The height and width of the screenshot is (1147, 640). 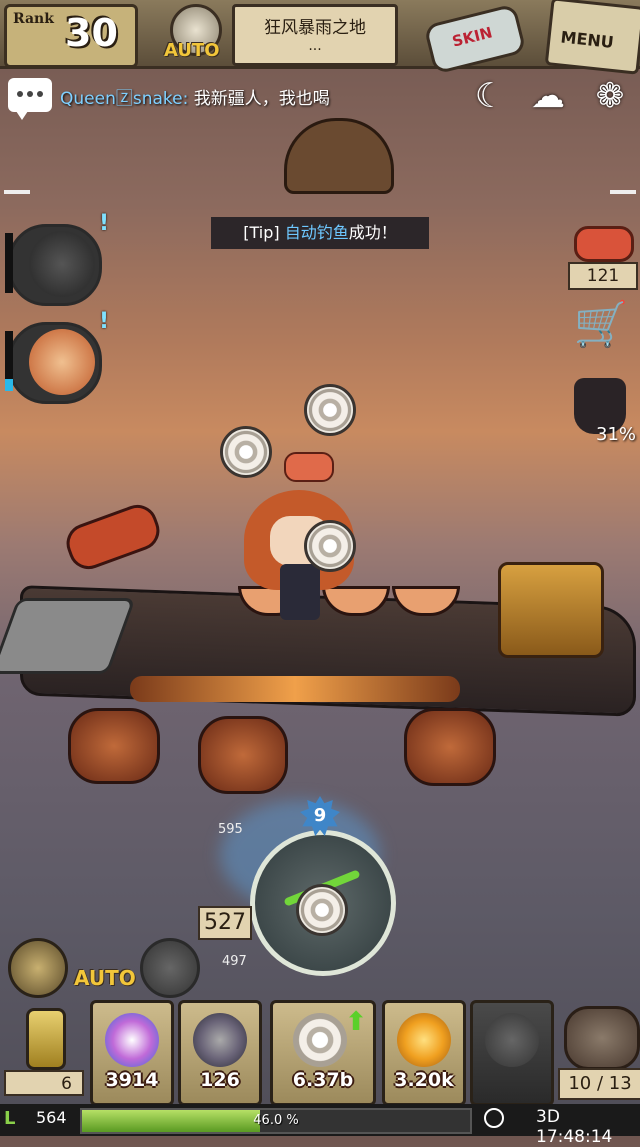 What do you see at coordinates (91, 33) in the screenshot?
I see `rank-value: 30` at bounding box center [91, 33].